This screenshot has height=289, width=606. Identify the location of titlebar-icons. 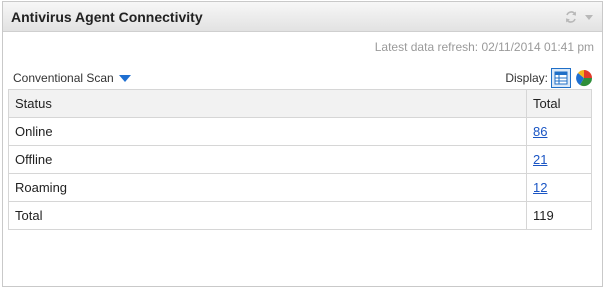
(579, 17).